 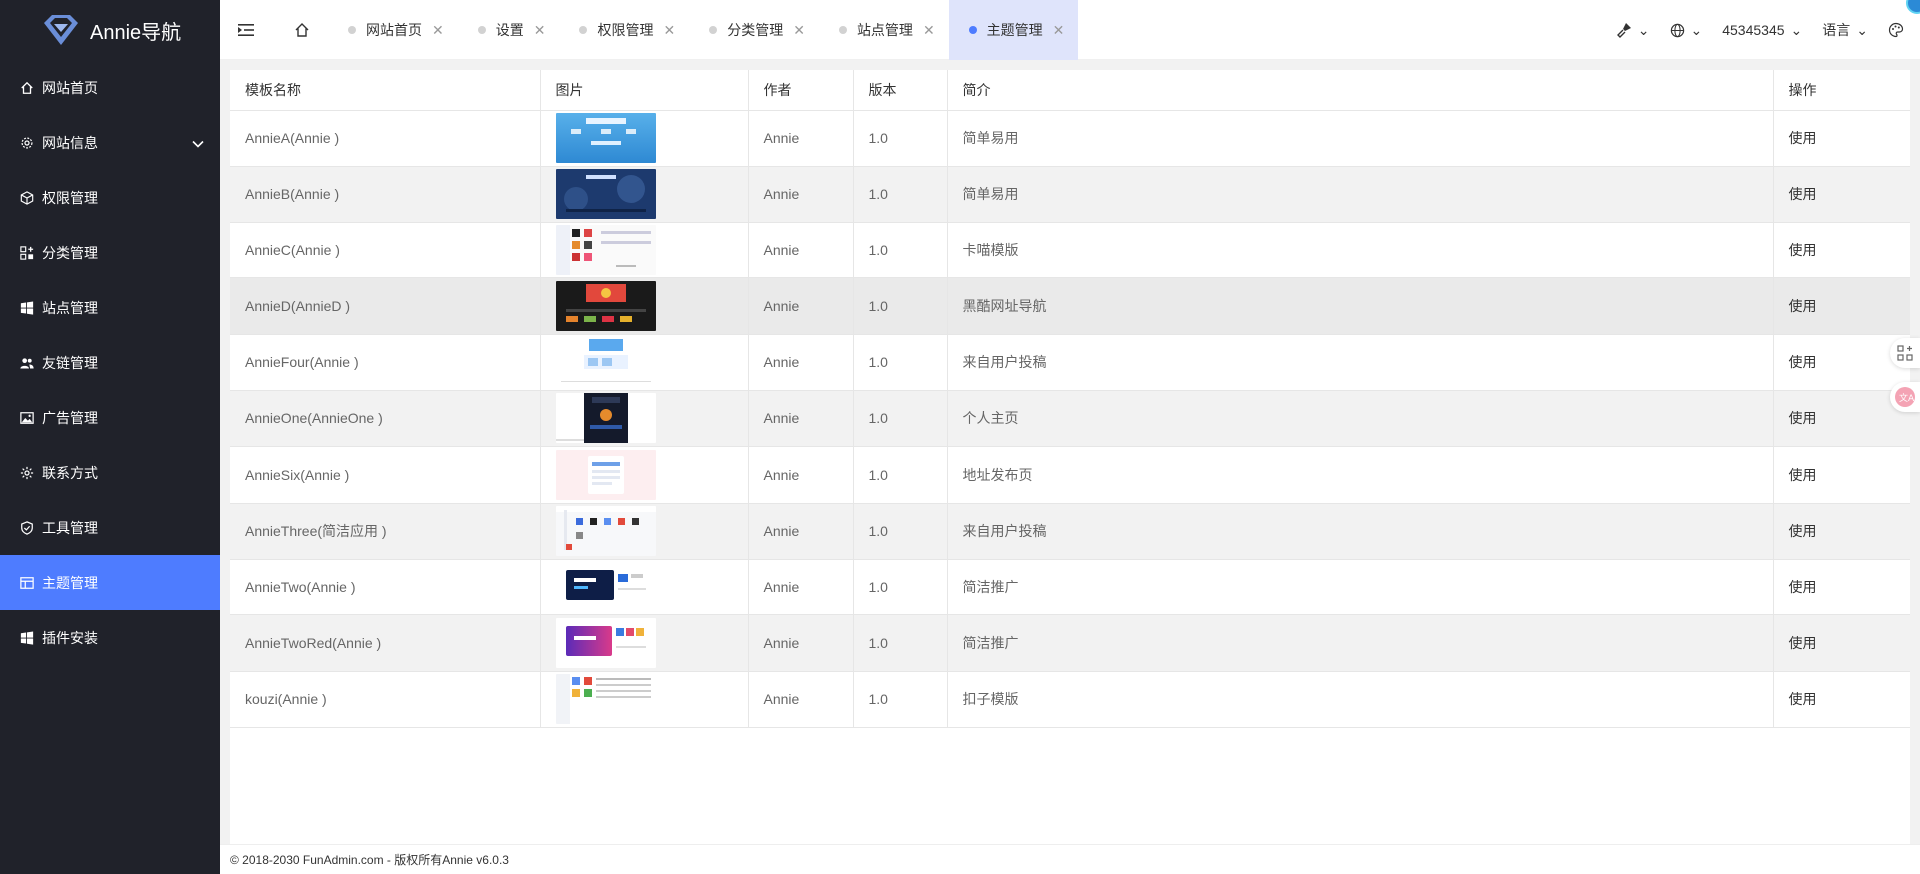 I want to click on tab-0: 网站首页 ✕, so click(x=393, y=30).